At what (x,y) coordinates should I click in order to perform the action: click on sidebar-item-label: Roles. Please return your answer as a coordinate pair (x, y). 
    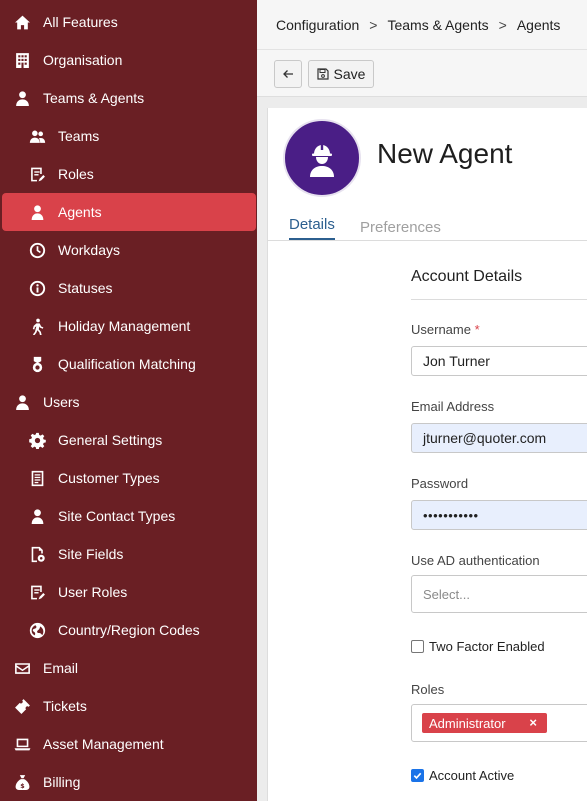
    Looking at the image, I should click on (76, 174).